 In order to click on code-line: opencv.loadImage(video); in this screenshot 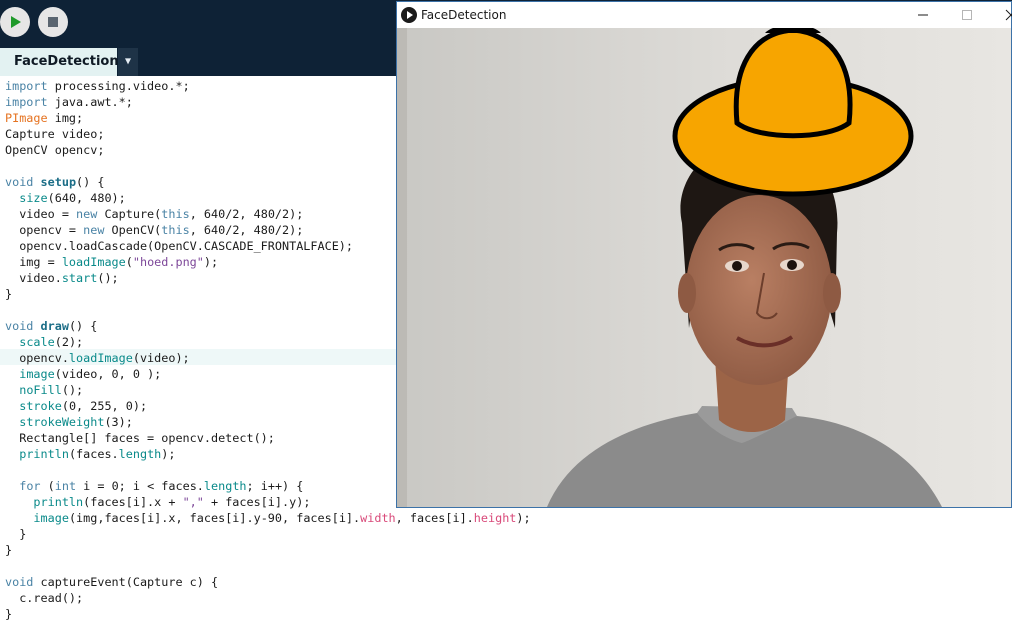, I will do `click(97, 358)`.